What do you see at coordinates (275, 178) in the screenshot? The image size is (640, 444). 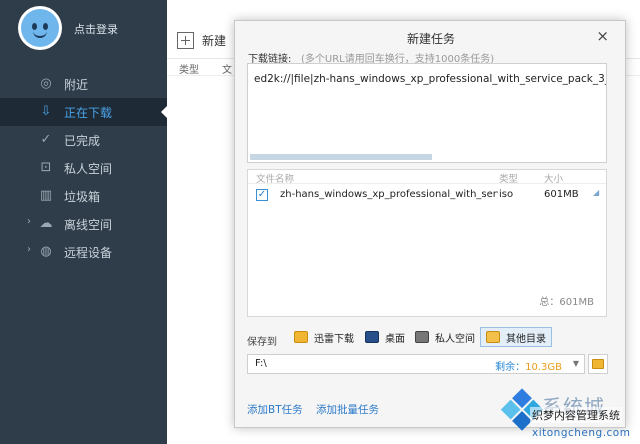 I see `column-header-filename: 文件名称` at bounding box center [275, 178].